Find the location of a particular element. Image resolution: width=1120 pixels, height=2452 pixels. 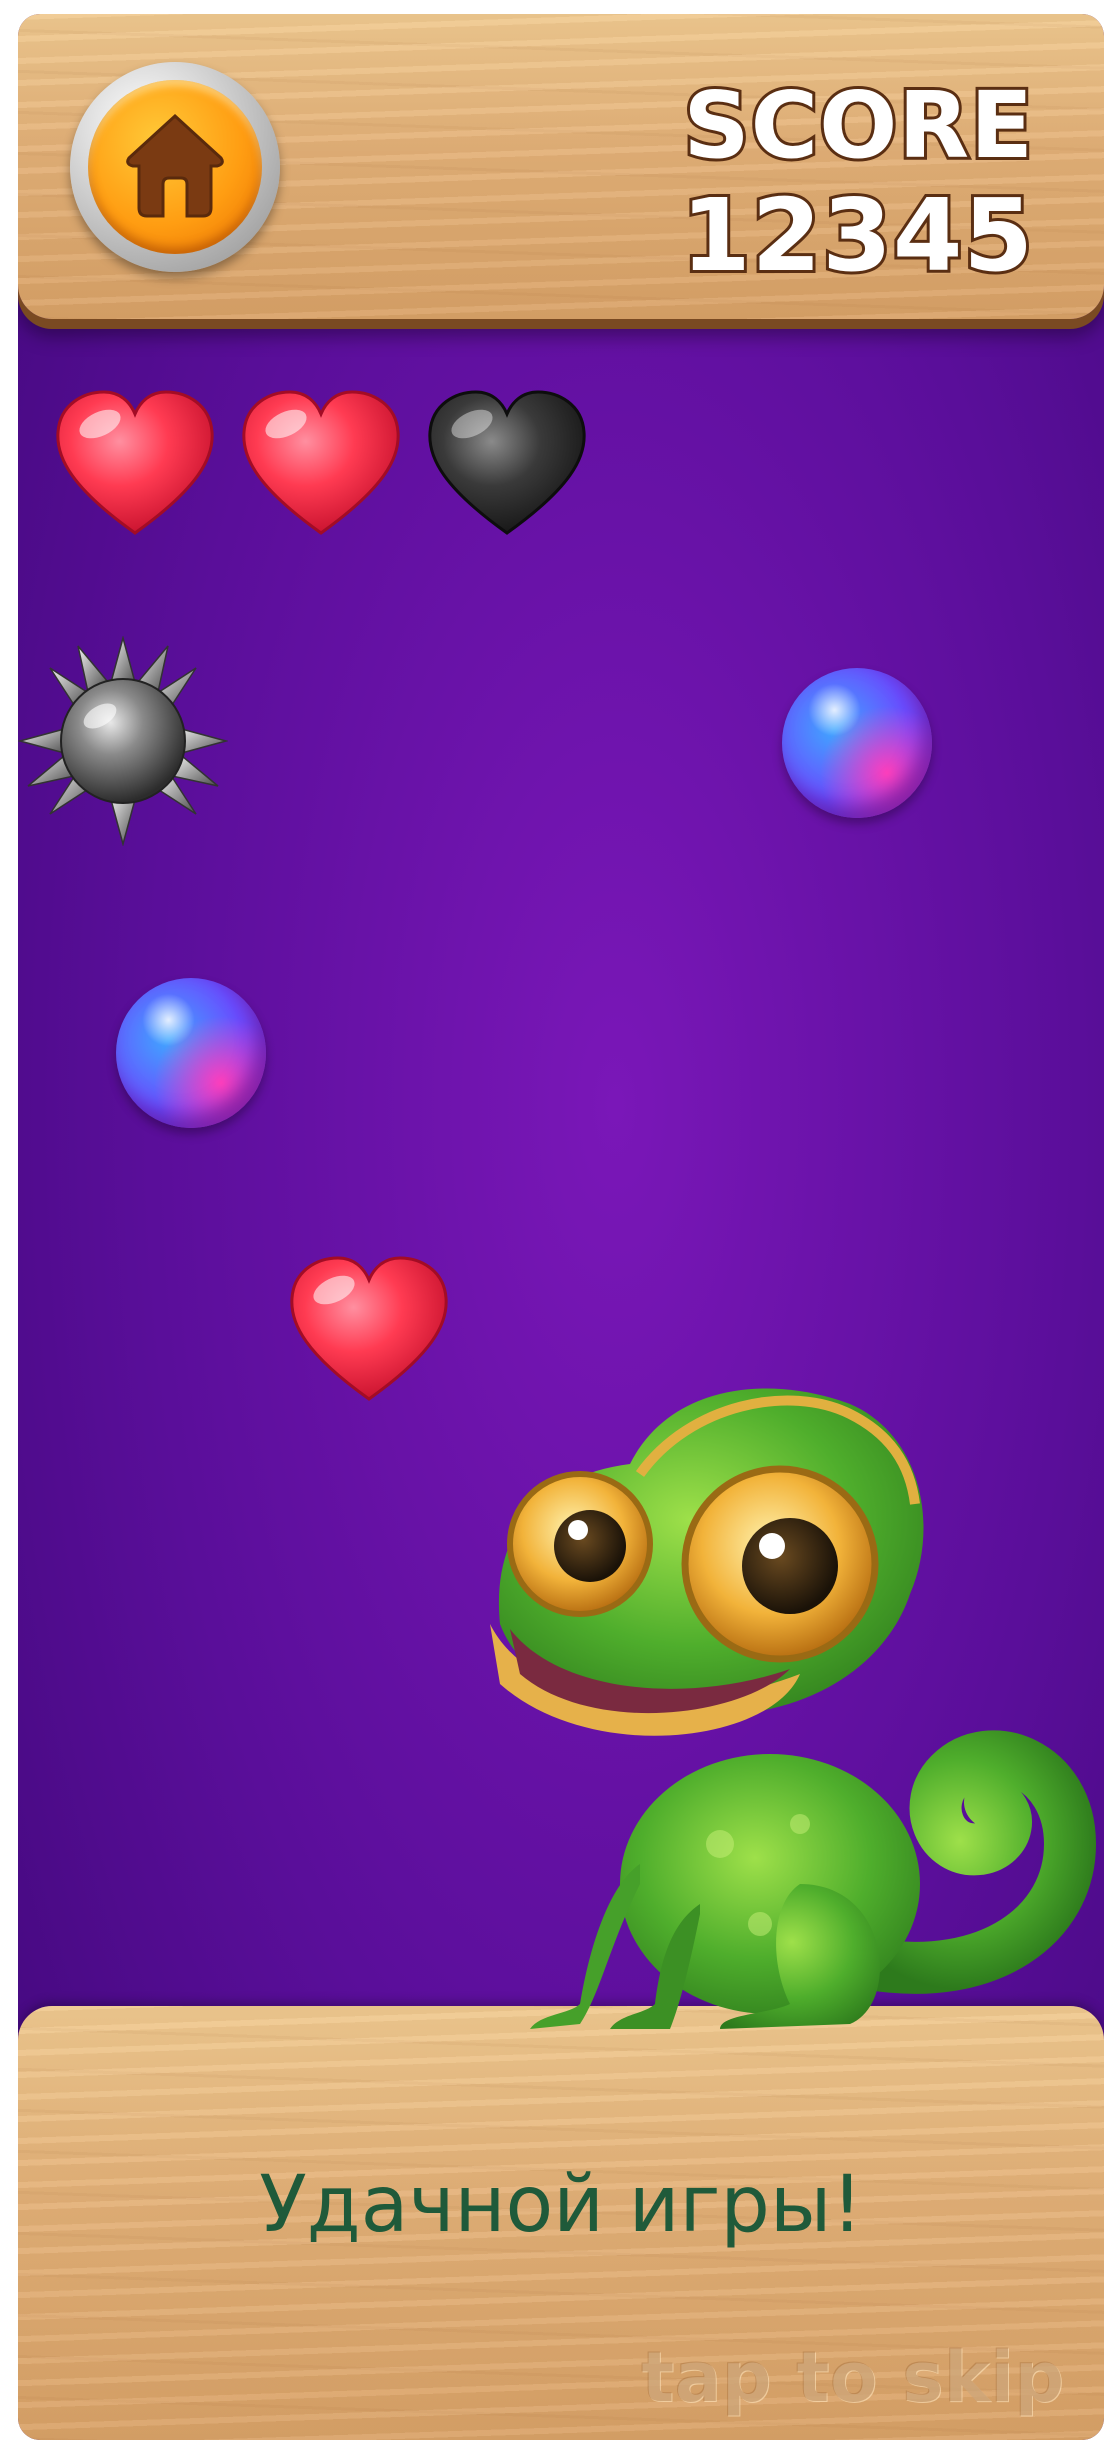

spiked-mine-icon is located at coordinates (123, 741).